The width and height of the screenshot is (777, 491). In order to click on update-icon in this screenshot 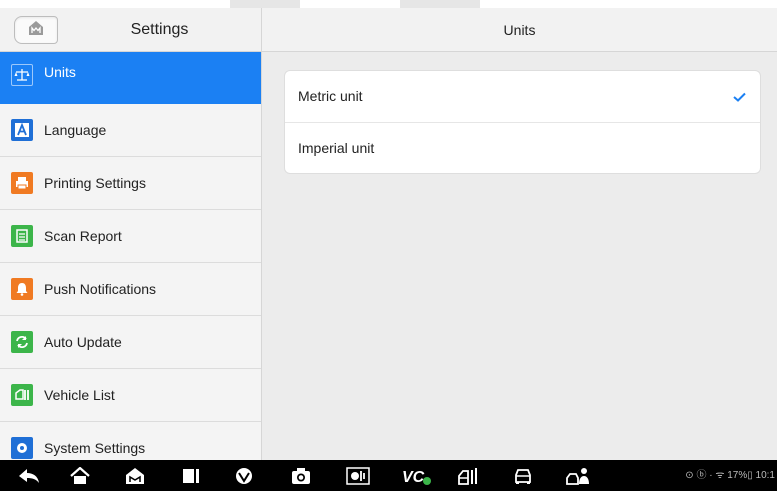, I will do `click(22, 342)`.